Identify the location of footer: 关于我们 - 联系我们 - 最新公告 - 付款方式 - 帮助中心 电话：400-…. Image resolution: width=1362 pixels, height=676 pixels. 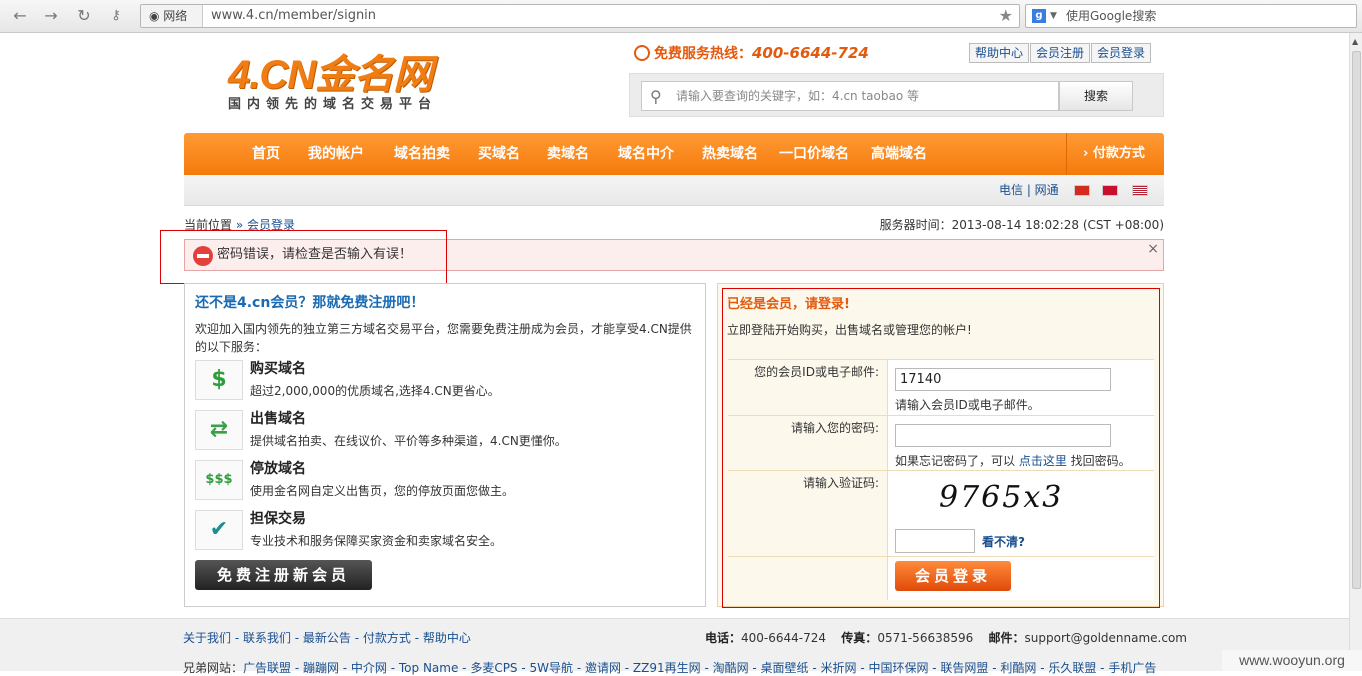
(674, 646).